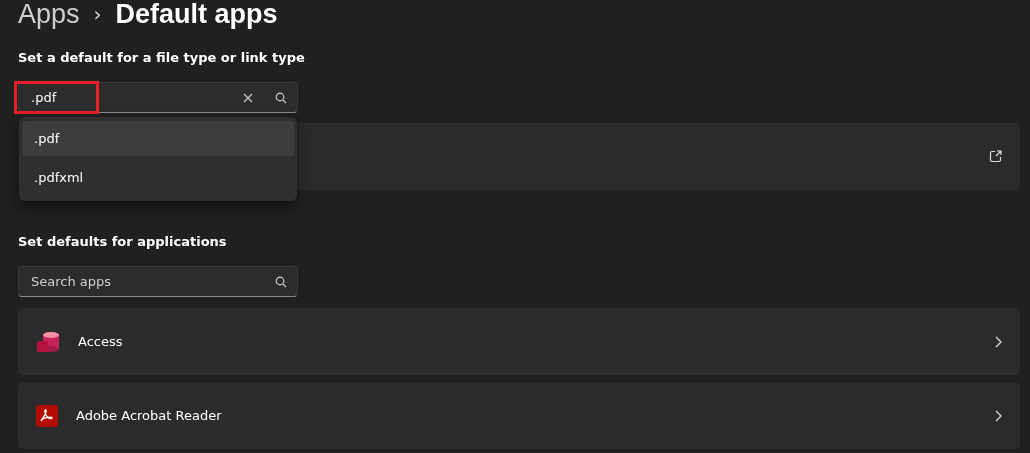 This screenshot has height=453, width=1030. Describe the element at coordinates (158, 177) in the screenshot. I see `suggestion-item: .pdfxml` at that location.